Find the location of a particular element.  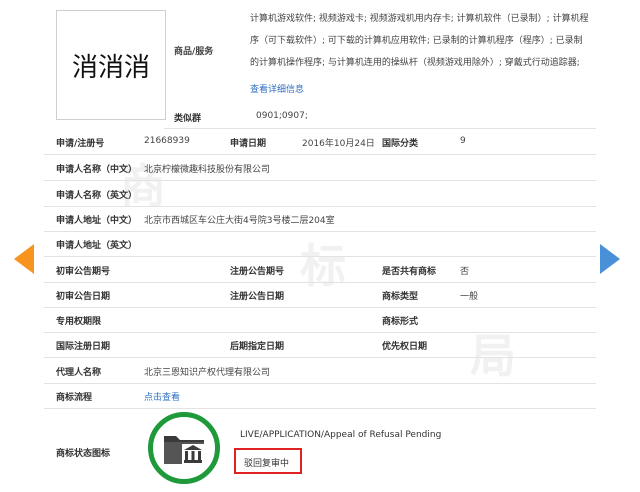

folder-court-icon is located at coordinates (184, 450).